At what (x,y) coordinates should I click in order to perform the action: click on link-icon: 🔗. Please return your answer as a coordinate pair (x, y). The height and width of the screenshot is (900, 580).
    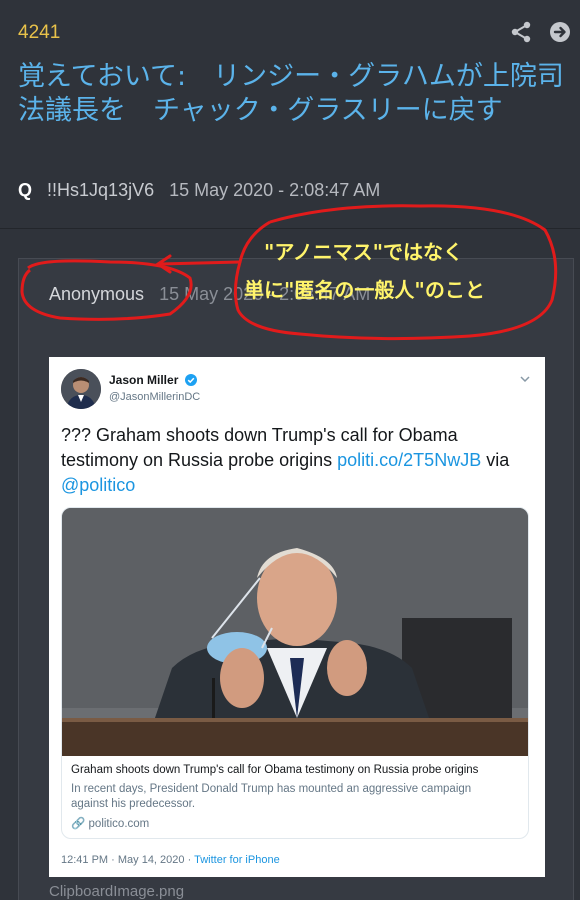
    Looking at the image, I should click on (78, 824).